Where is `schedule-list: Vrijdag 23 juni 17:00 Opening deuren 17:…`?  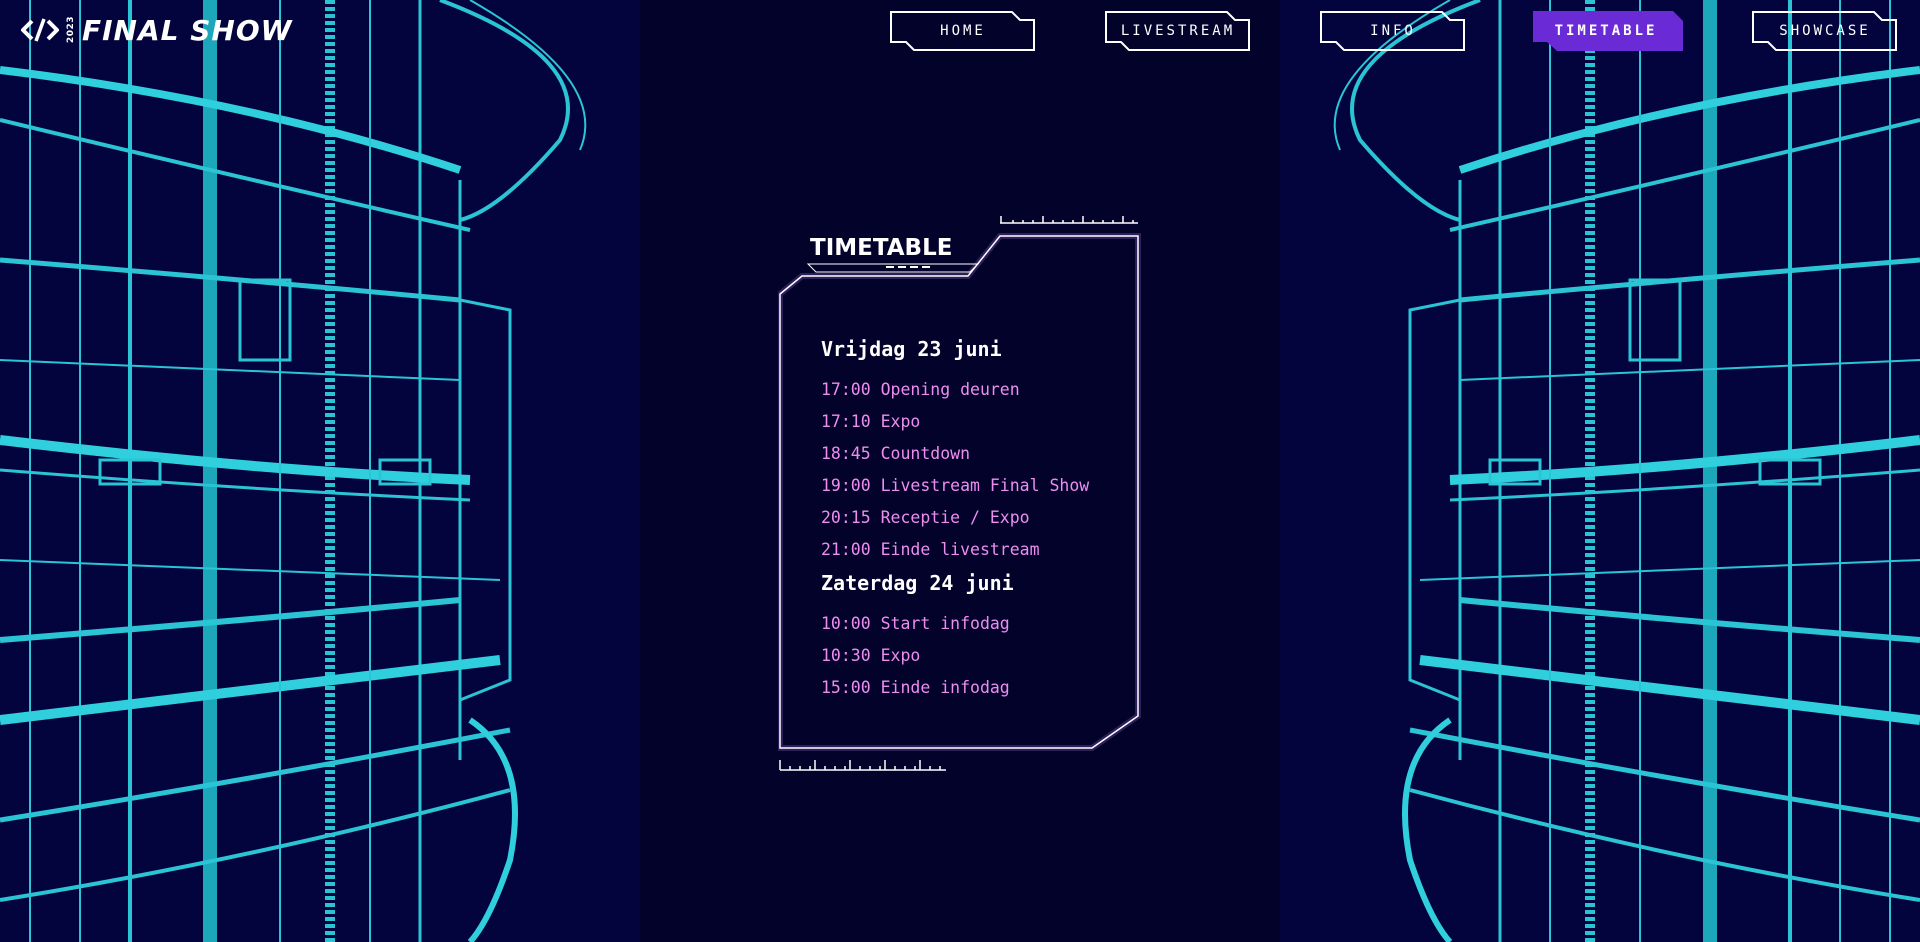 schedule-list: Vrijdag 23 juni 17:00 Opening deuren 17:… is located at coordinates (981, 519).